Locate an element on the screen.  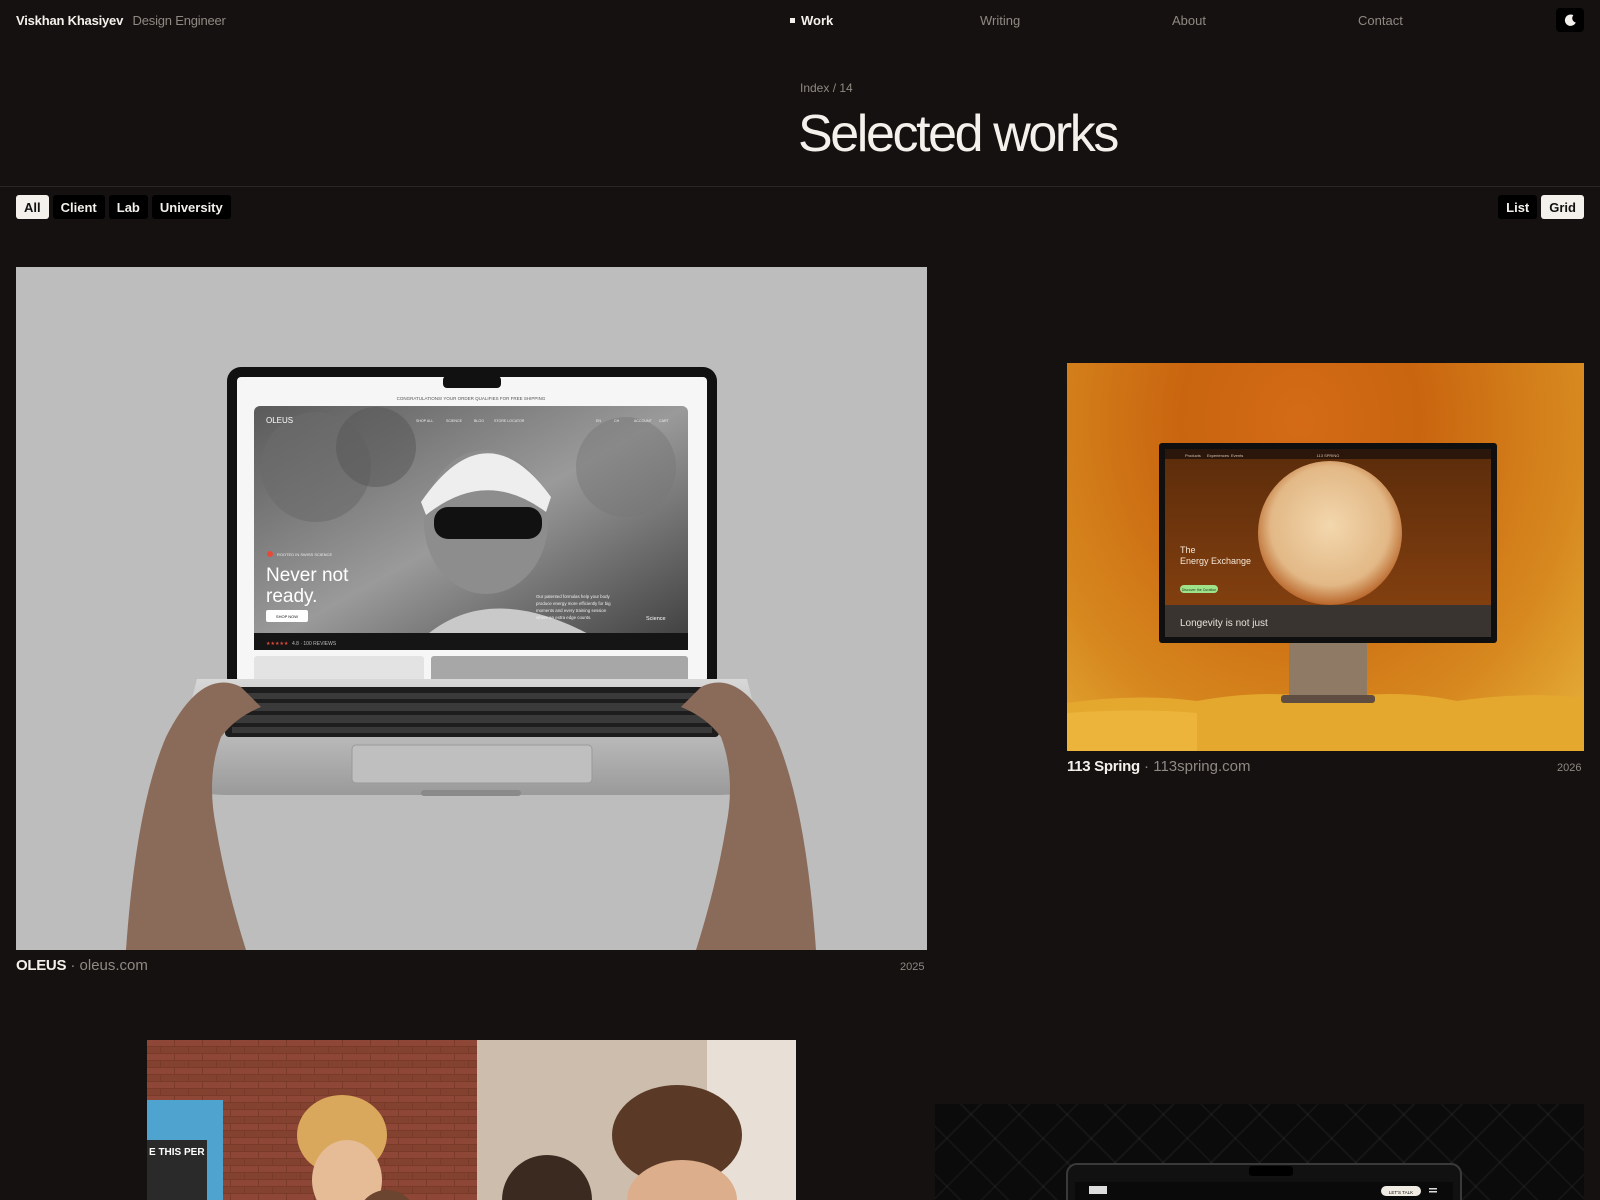
view-list-button: List is located at coordinates (1518, 207).